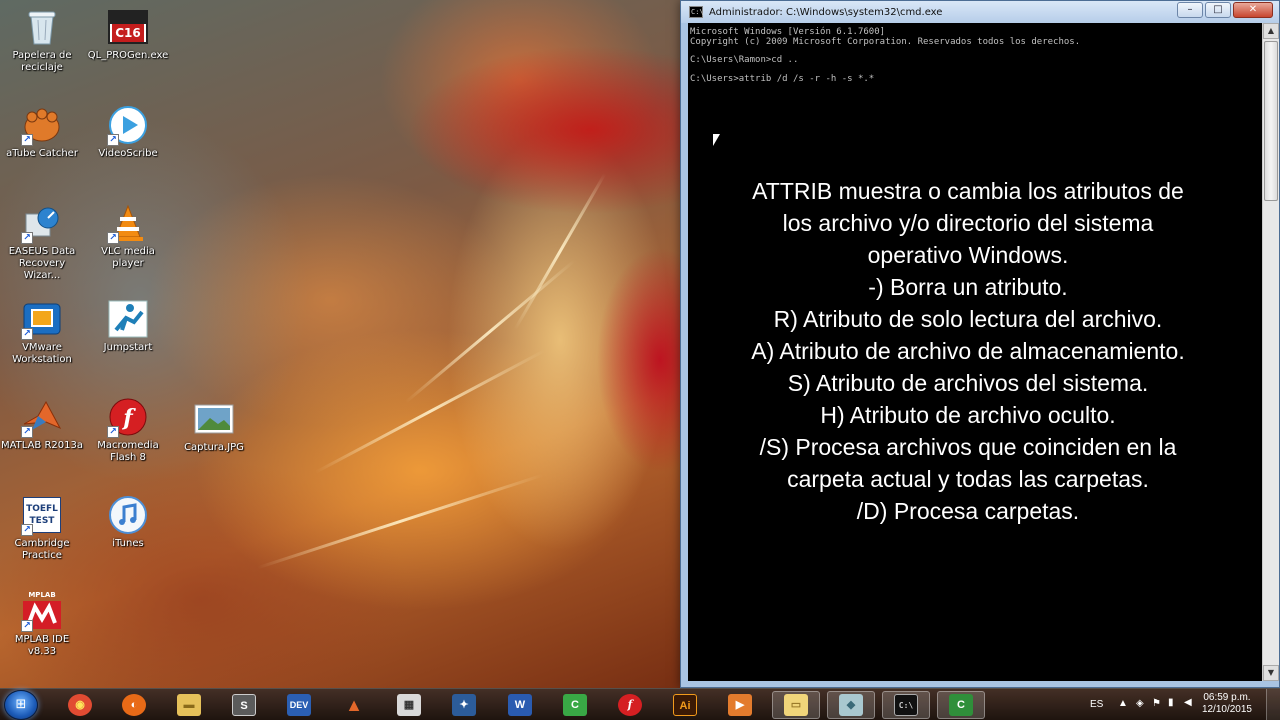 The width and height of the screenshot is (1280, 720). I want to click on flag-icon: ⚑, so click(1156, 703).